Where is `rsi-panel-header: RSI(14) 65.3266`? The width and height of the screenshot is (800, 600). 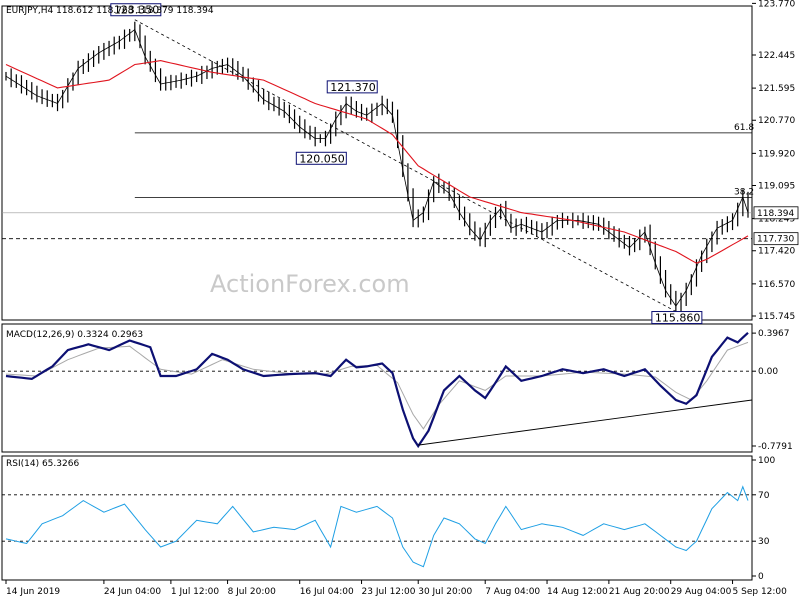
rsi-panel-header: RSI(14) 65.3266 is located at coordinates (42, 464).